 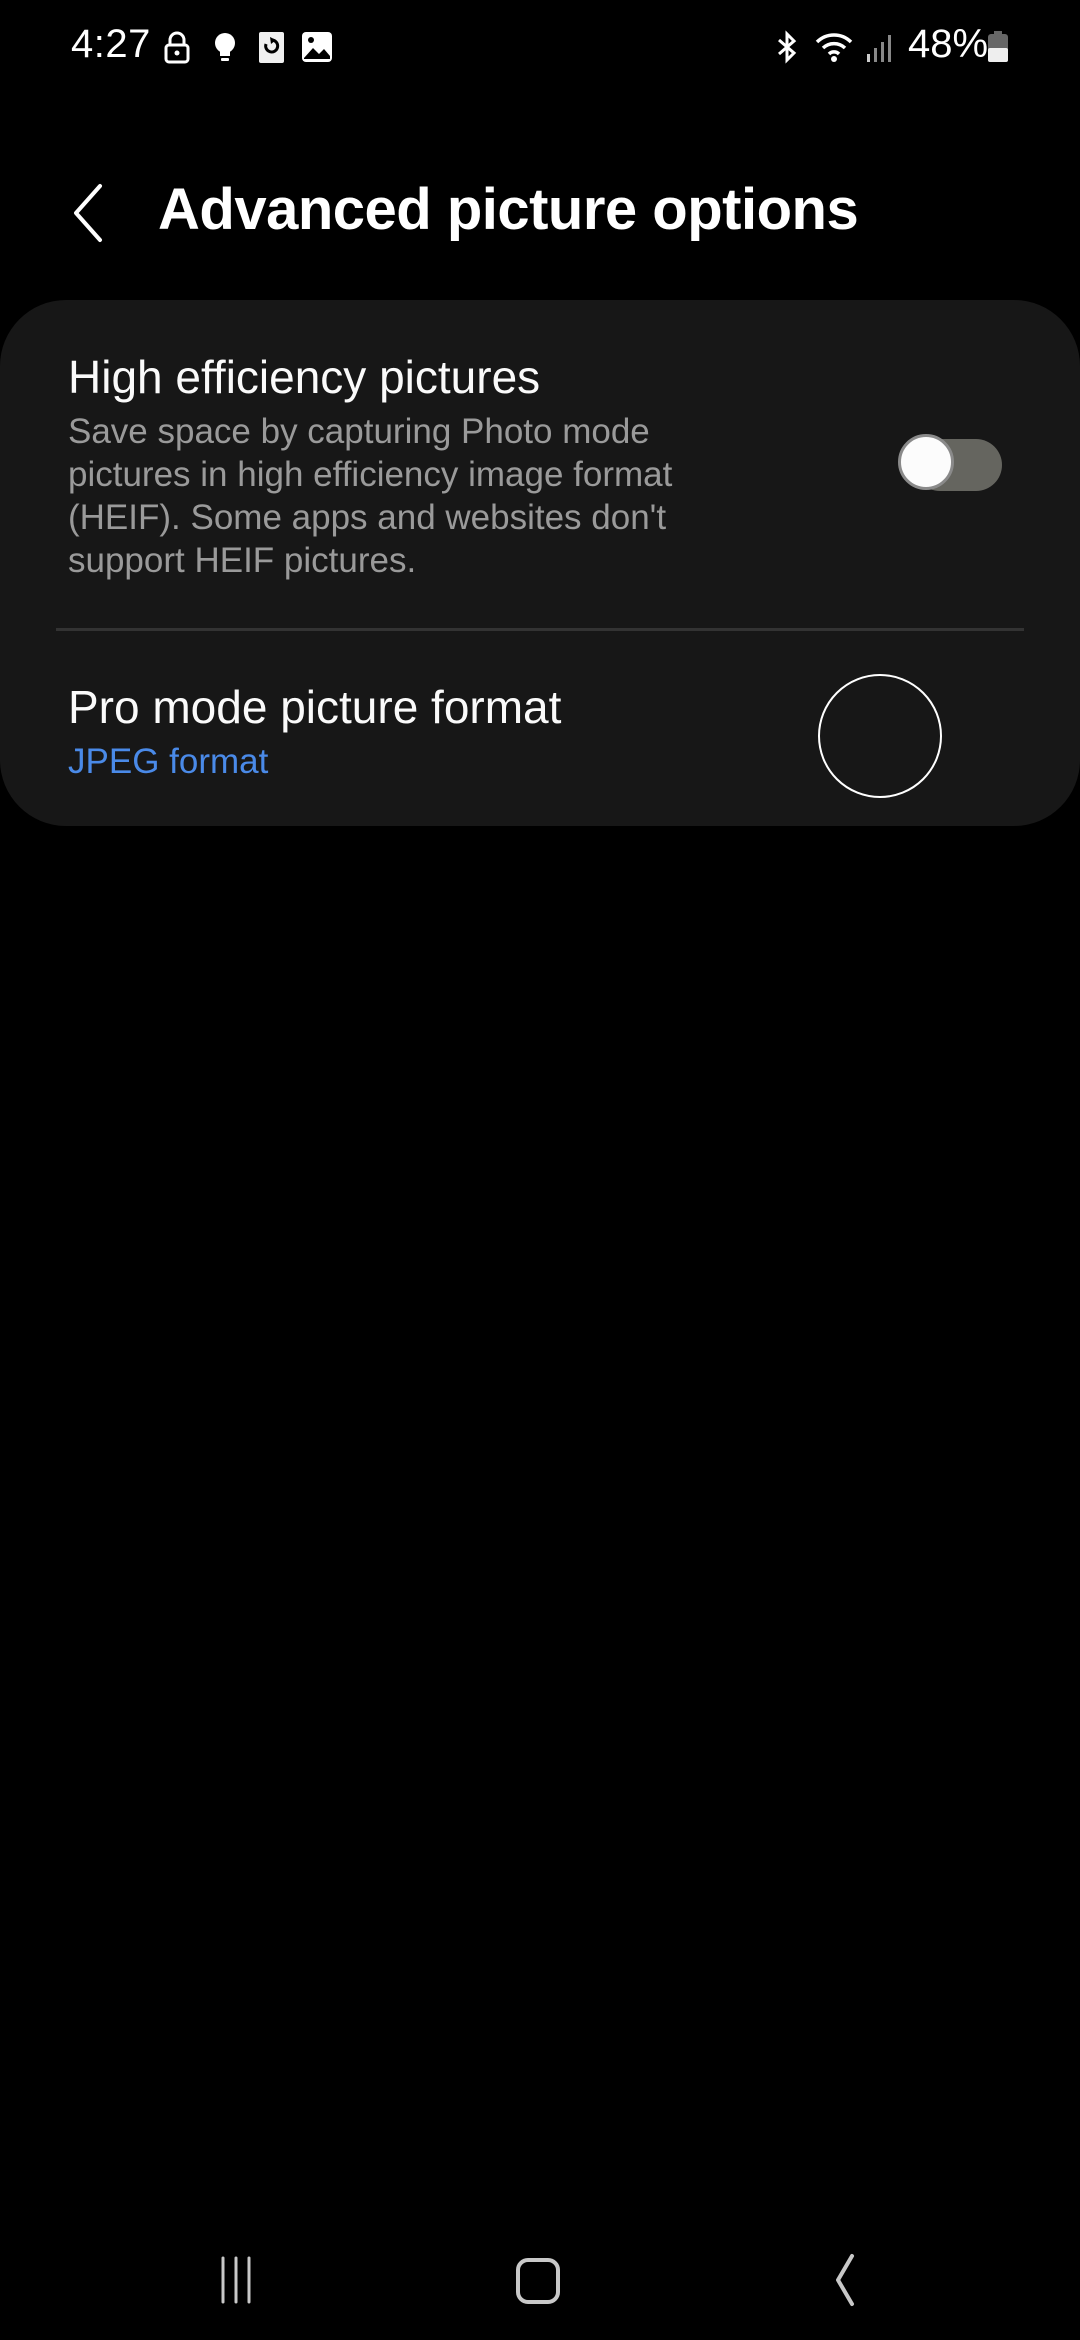 What do you see at coordinates (304, 377) in the screenshot?
I see `setting-title: High efficiency pictures` at bounding box center [304, 377].